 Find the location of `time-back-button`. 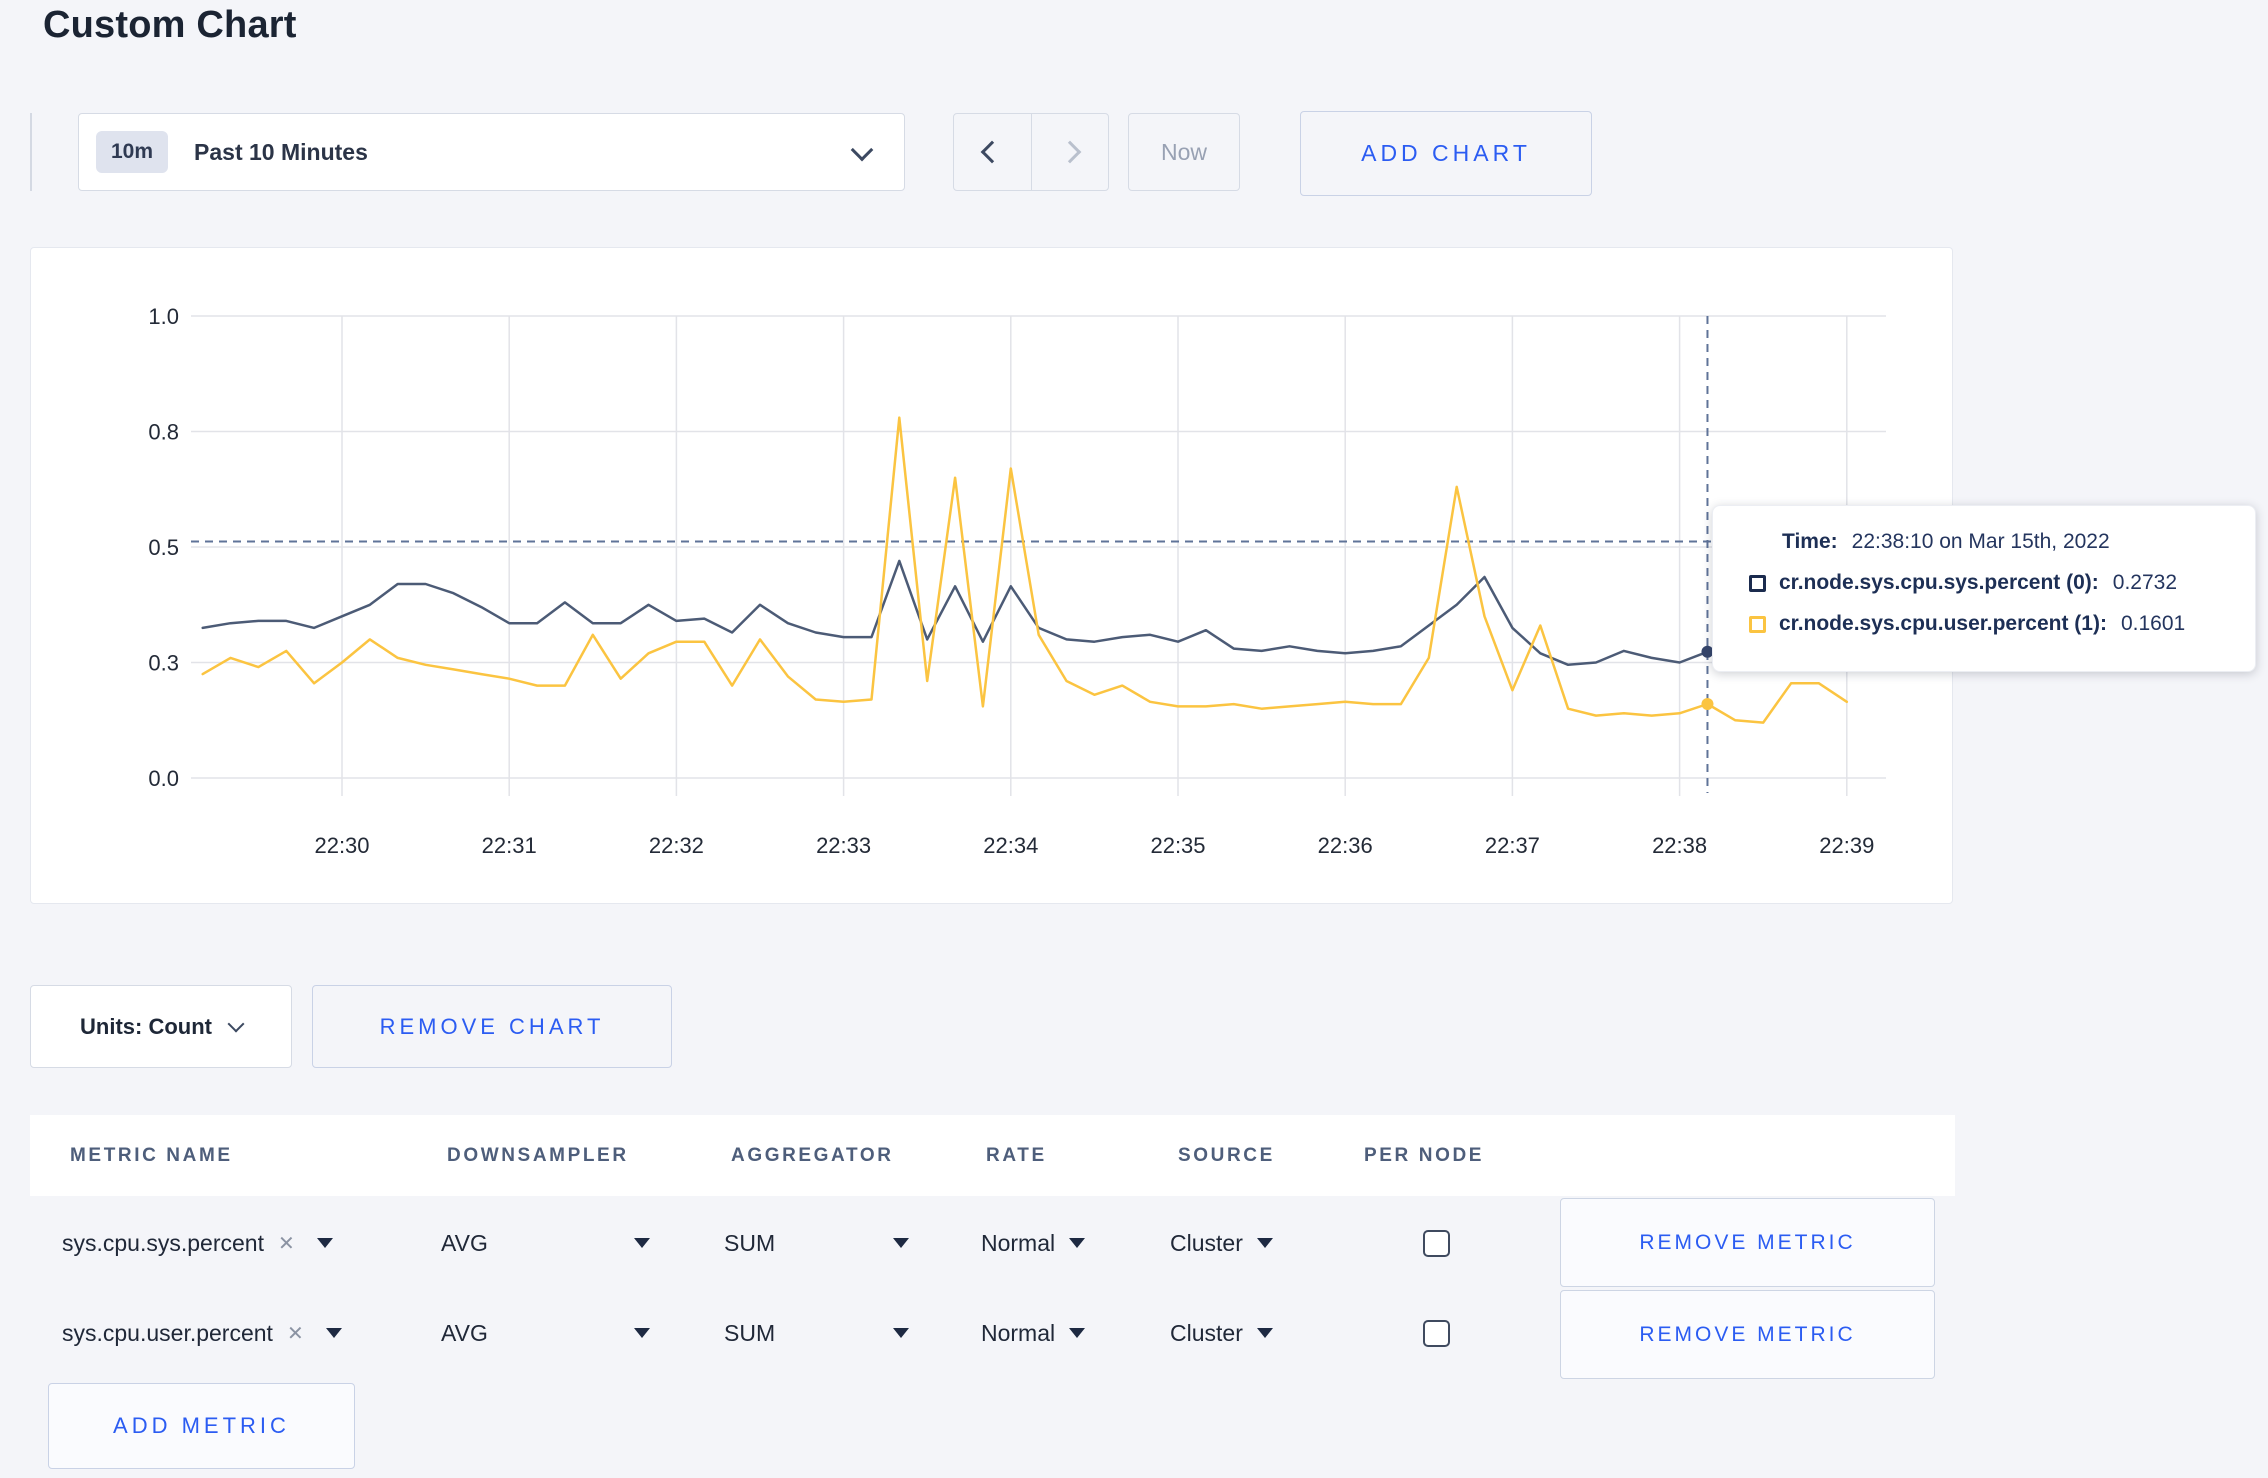

time-back-button is located at coordinates (992, 152).